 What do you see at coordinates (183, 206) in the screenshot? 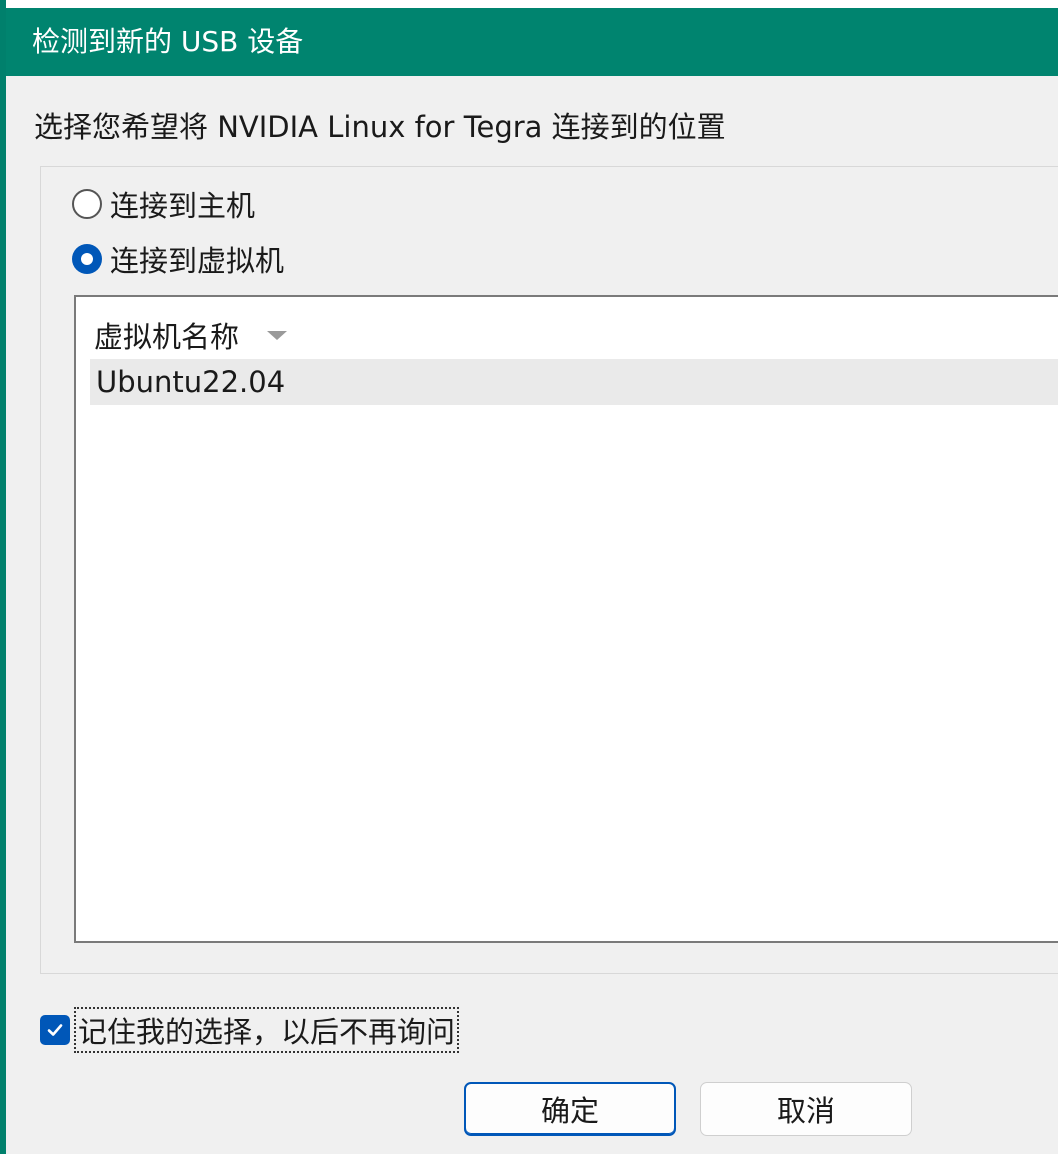
I see `radio-connect-host-label: 连接到主机` at bounding box center [183, 206].